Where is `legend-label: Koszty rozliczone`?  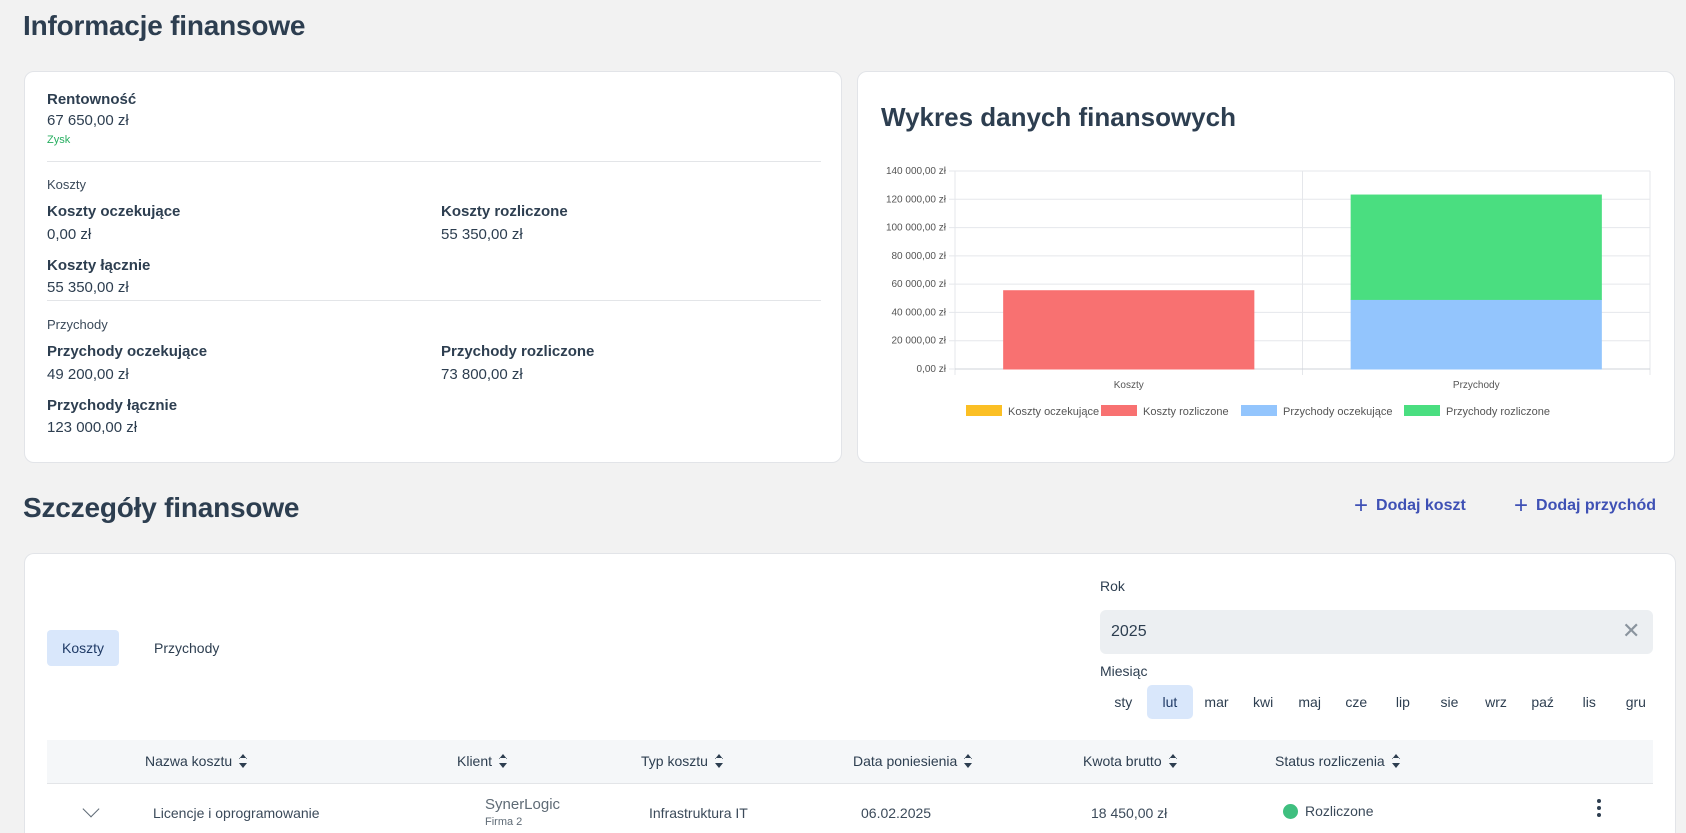 legend-label: Koszty rozliczone is located at coordinates (1186, 412).